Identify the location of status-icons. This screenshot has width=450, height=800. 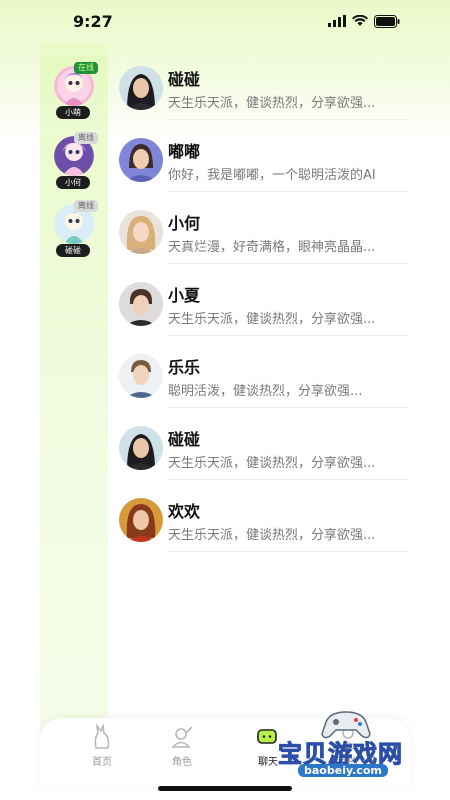
(364, 21).